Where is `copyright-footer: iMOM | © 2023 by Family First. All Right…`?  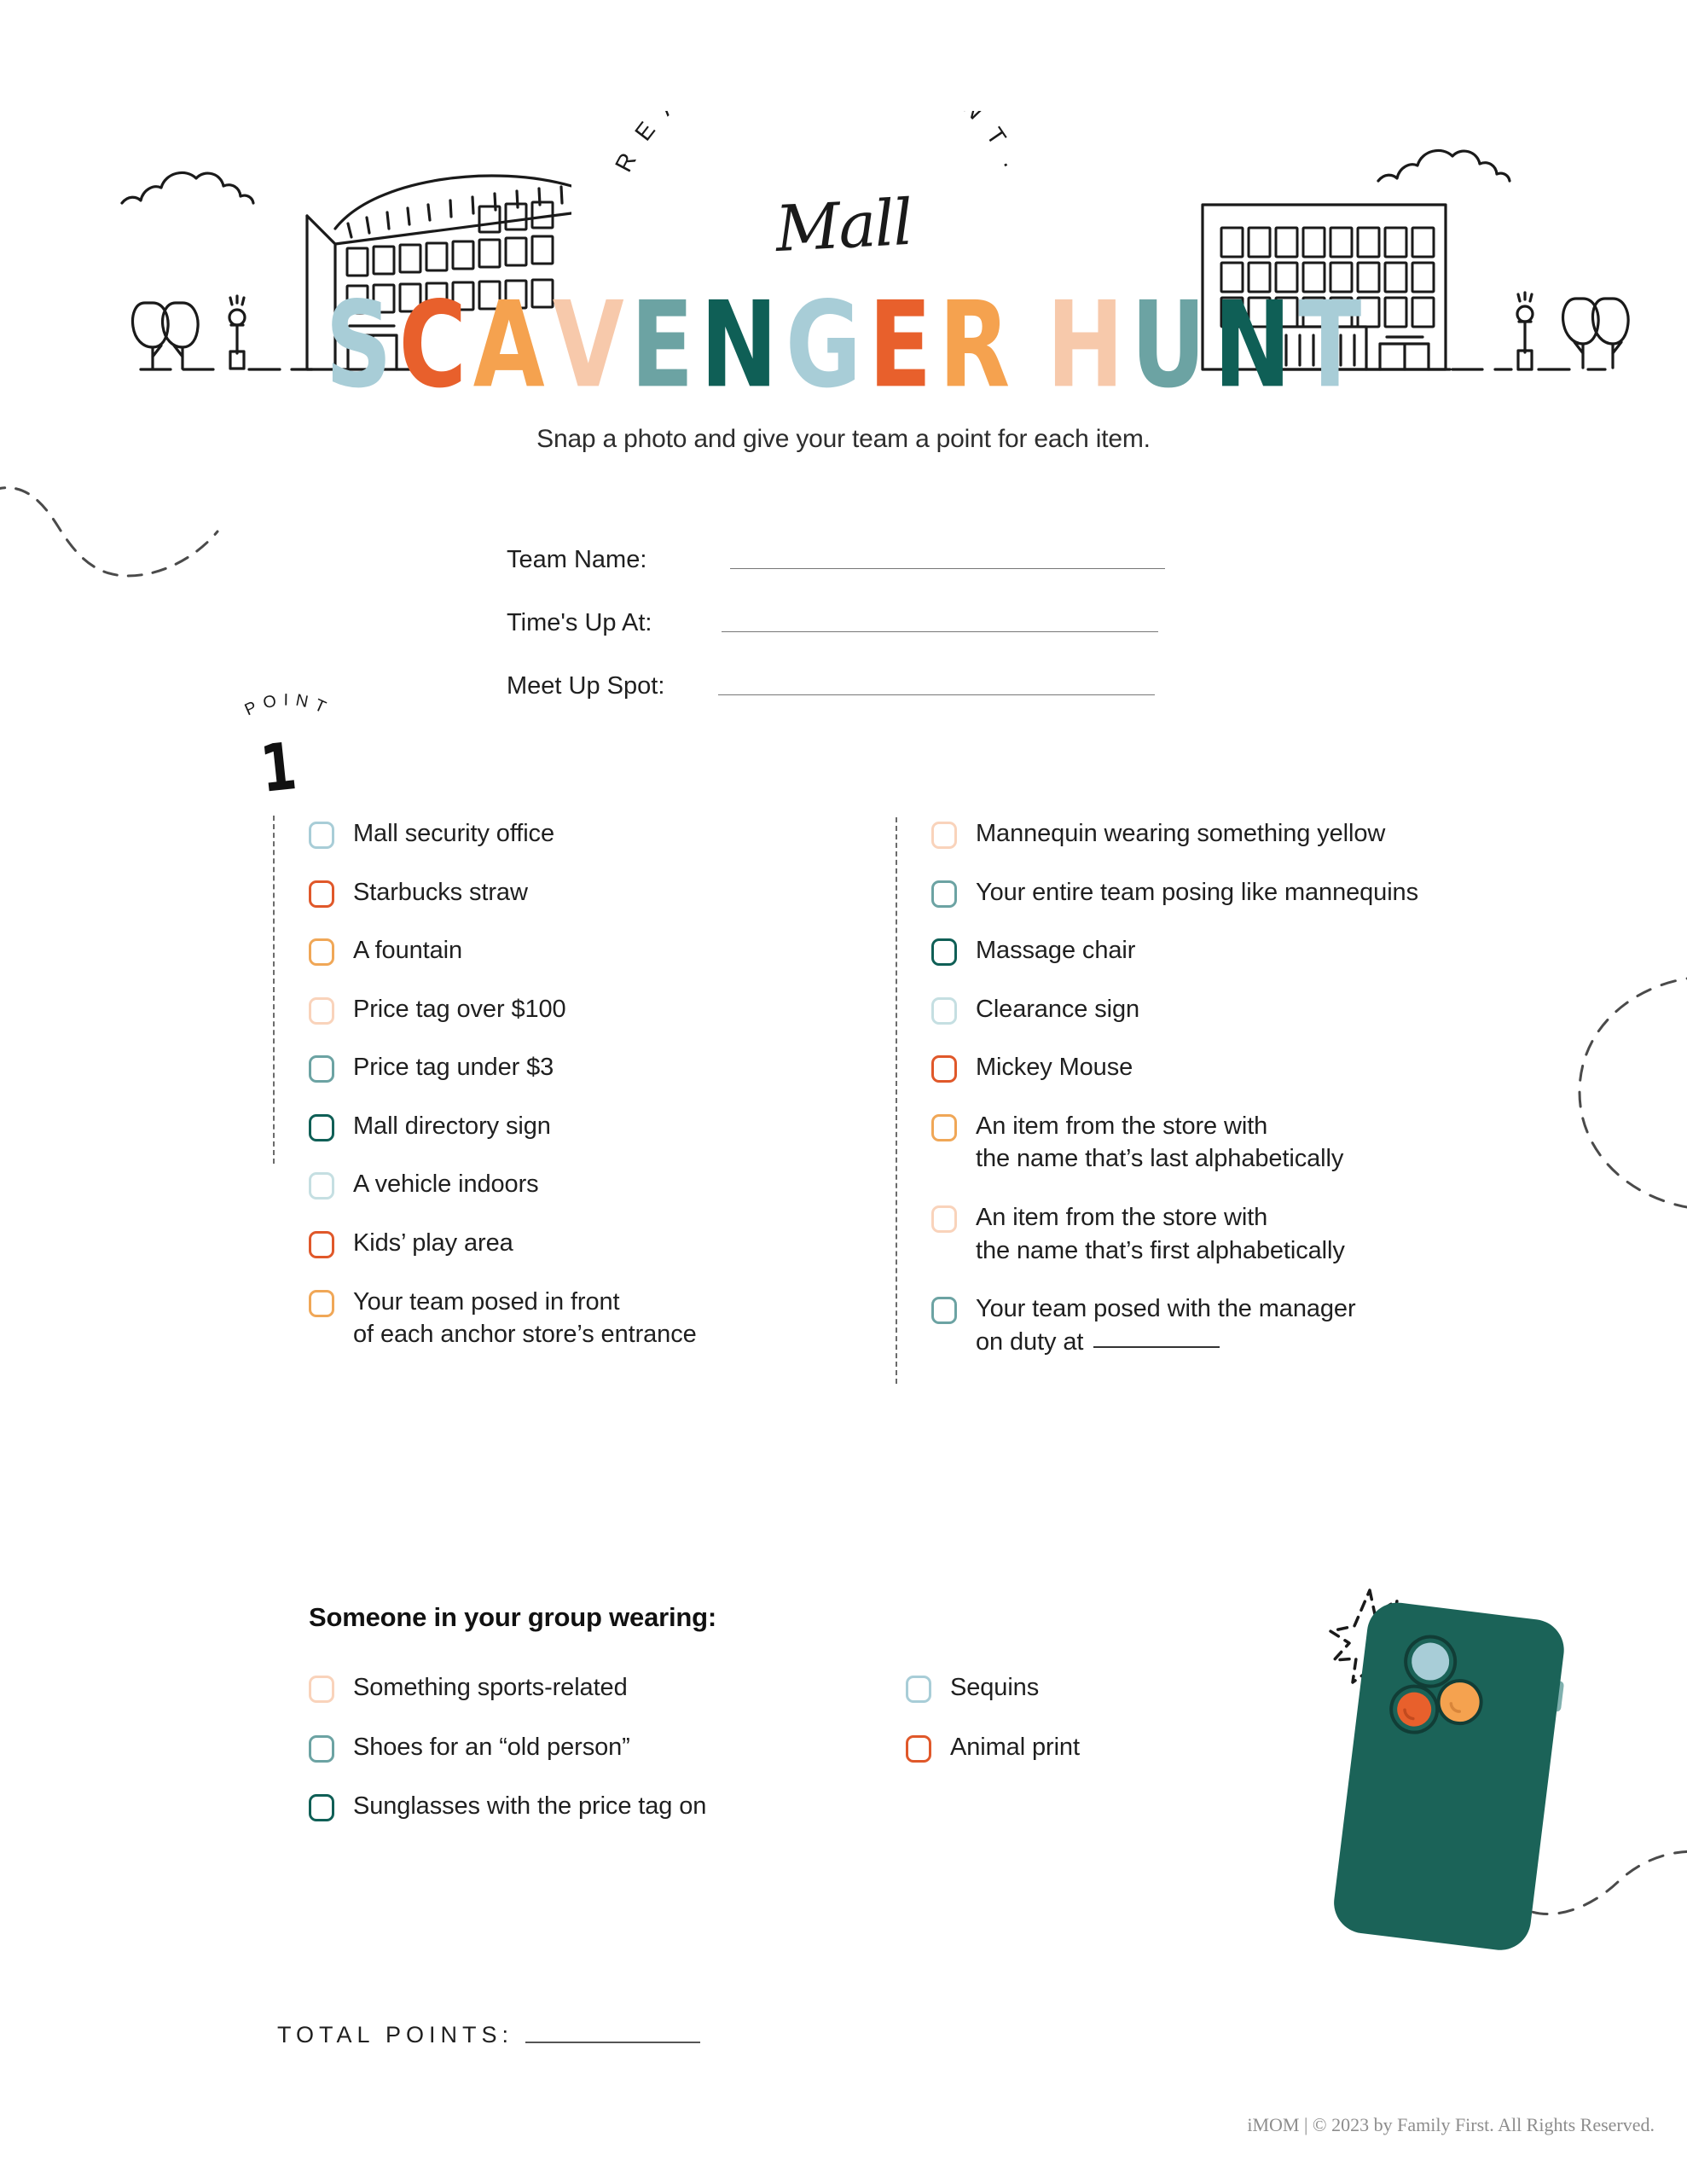
copyright-footer: iMOM | © 2023 by Family First. All Right… is located at coordinates (1451, 2124).